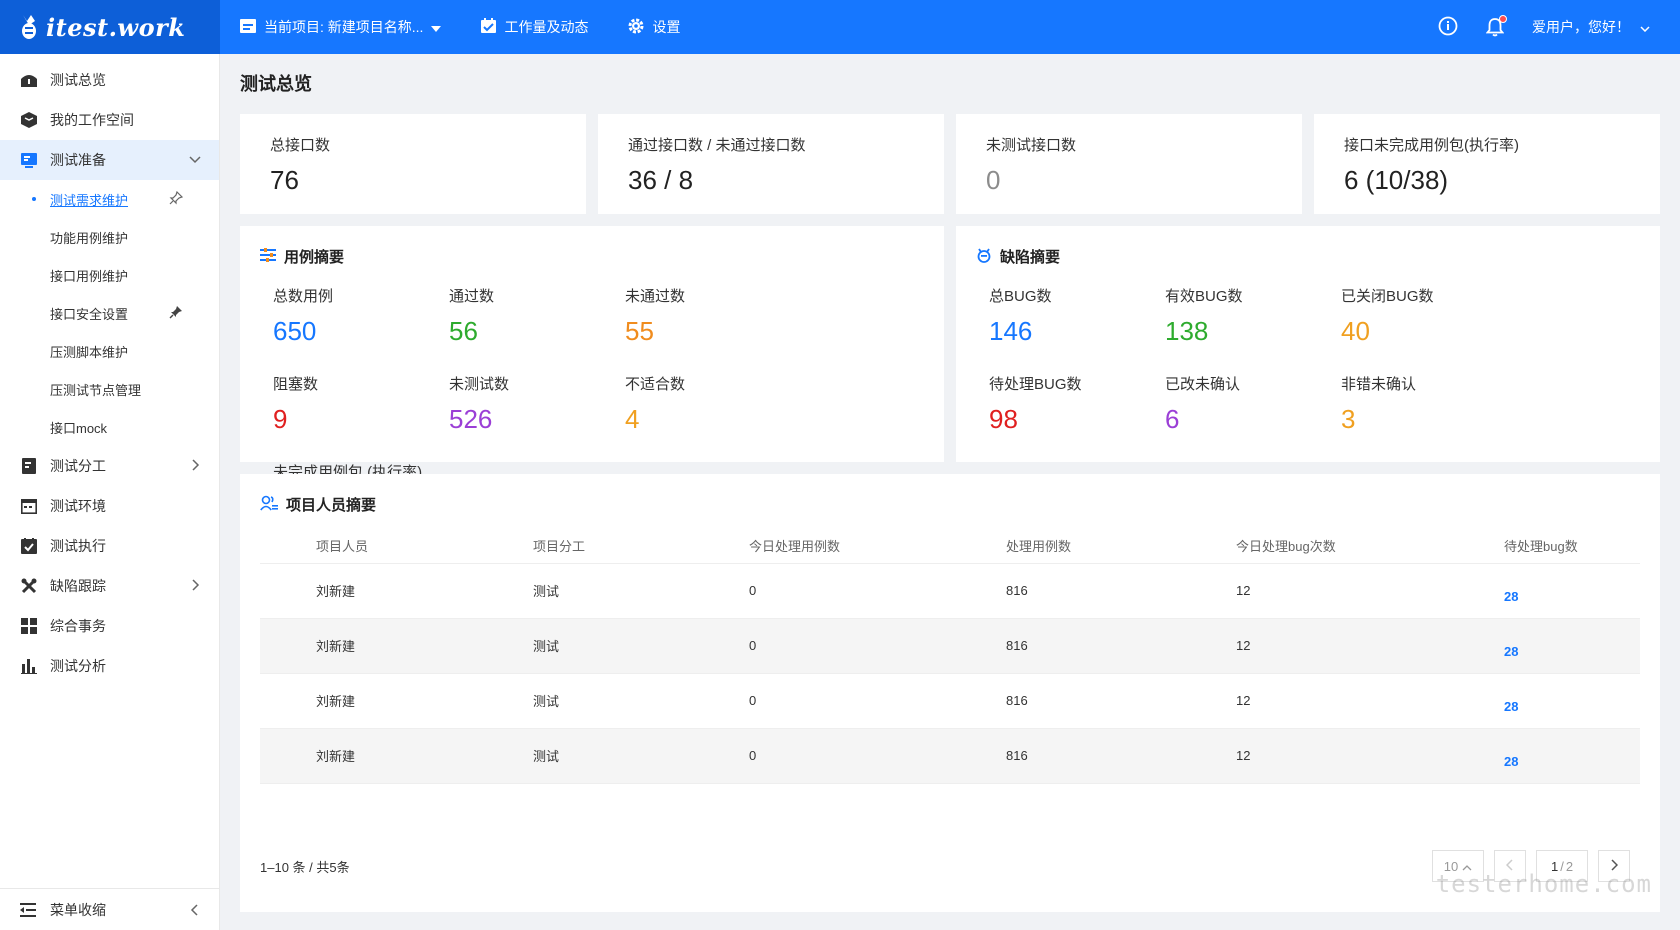 This screenshot has height=930, width=1680. I want to click on dashboard-icon, so click(29, 80).